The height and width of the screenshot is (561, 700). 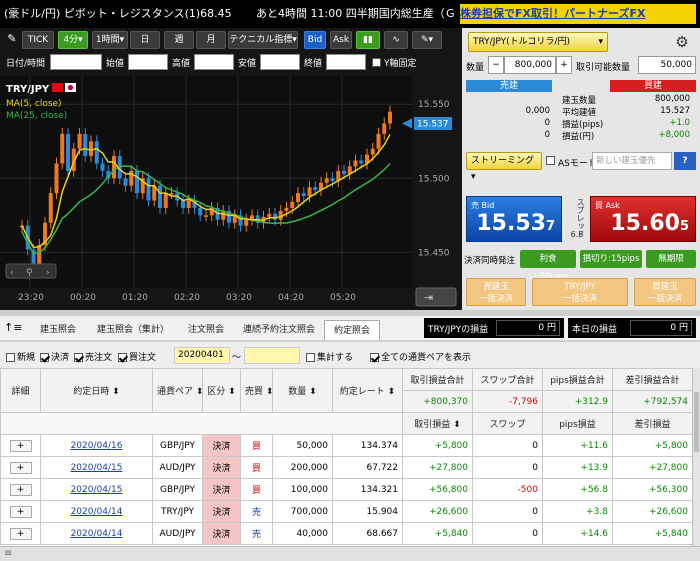 I want to click on zoom-icon: ⚲, so click(x=29, y=273).